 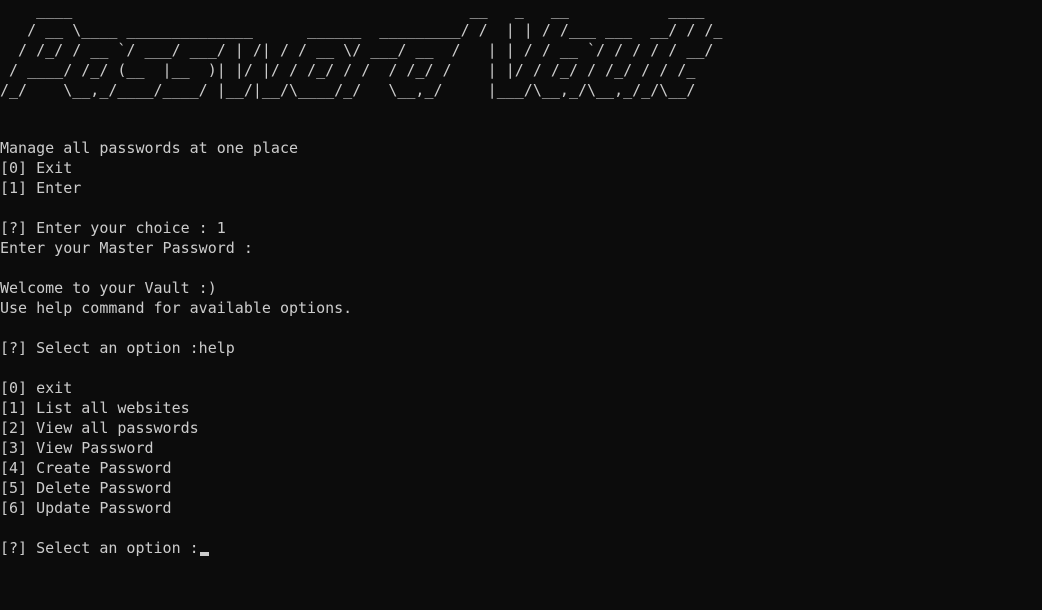 What do you see at coordinates (36, 388) in the screenshot?
I see `command-exit: [0] exit` at bounding box center [36, 388].